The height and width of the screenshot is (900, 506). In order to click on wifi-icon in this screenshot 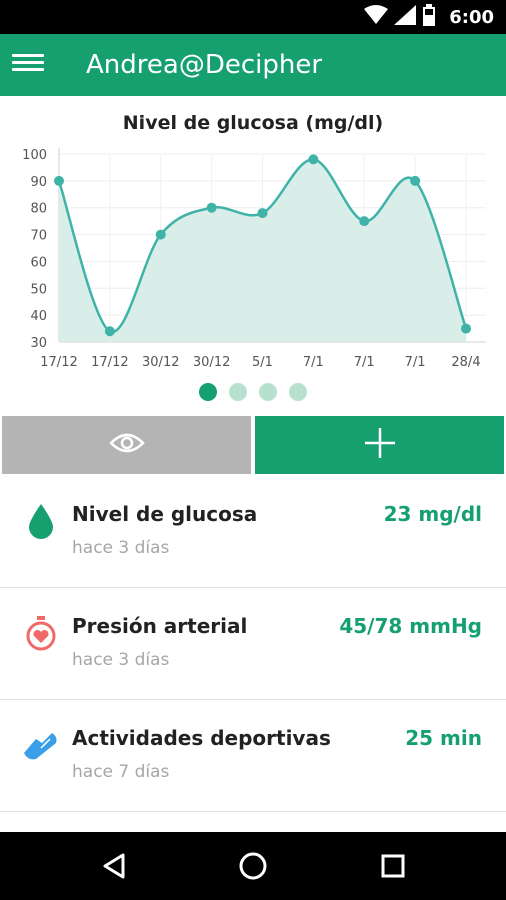, I will do `click(376, 17)`.